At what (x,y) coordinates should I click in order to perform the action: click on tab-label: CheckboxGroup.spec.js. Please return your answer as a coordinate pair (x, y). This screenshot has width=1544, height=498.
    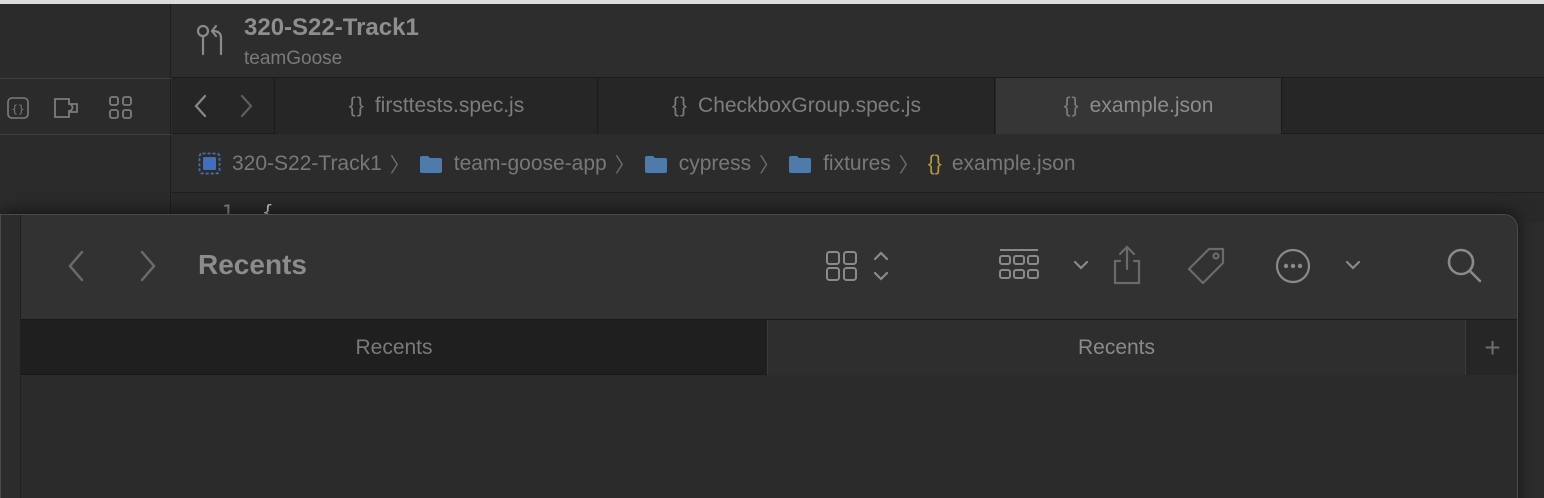
    Looking at the image, I should click on (809, 105).